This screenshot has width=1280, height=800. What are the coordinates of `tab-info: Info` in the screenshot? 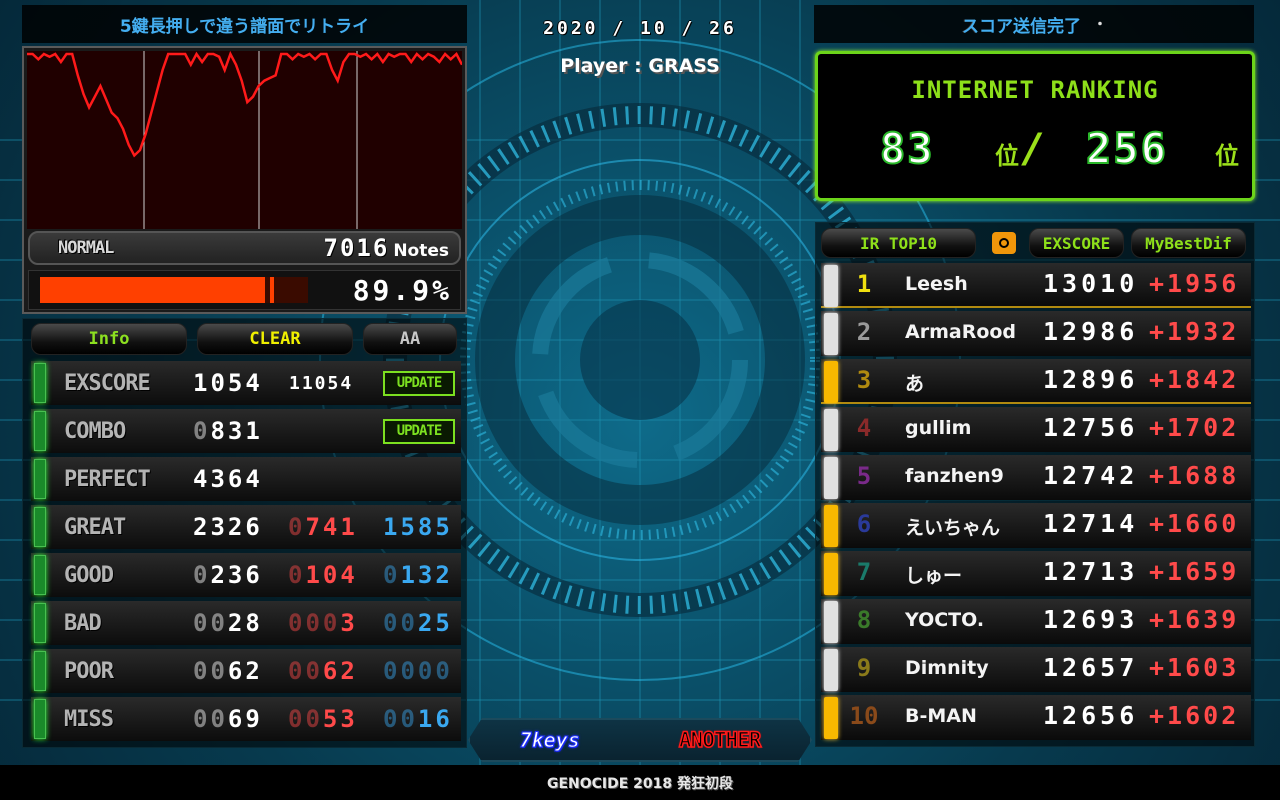 It's located at (109, 339).